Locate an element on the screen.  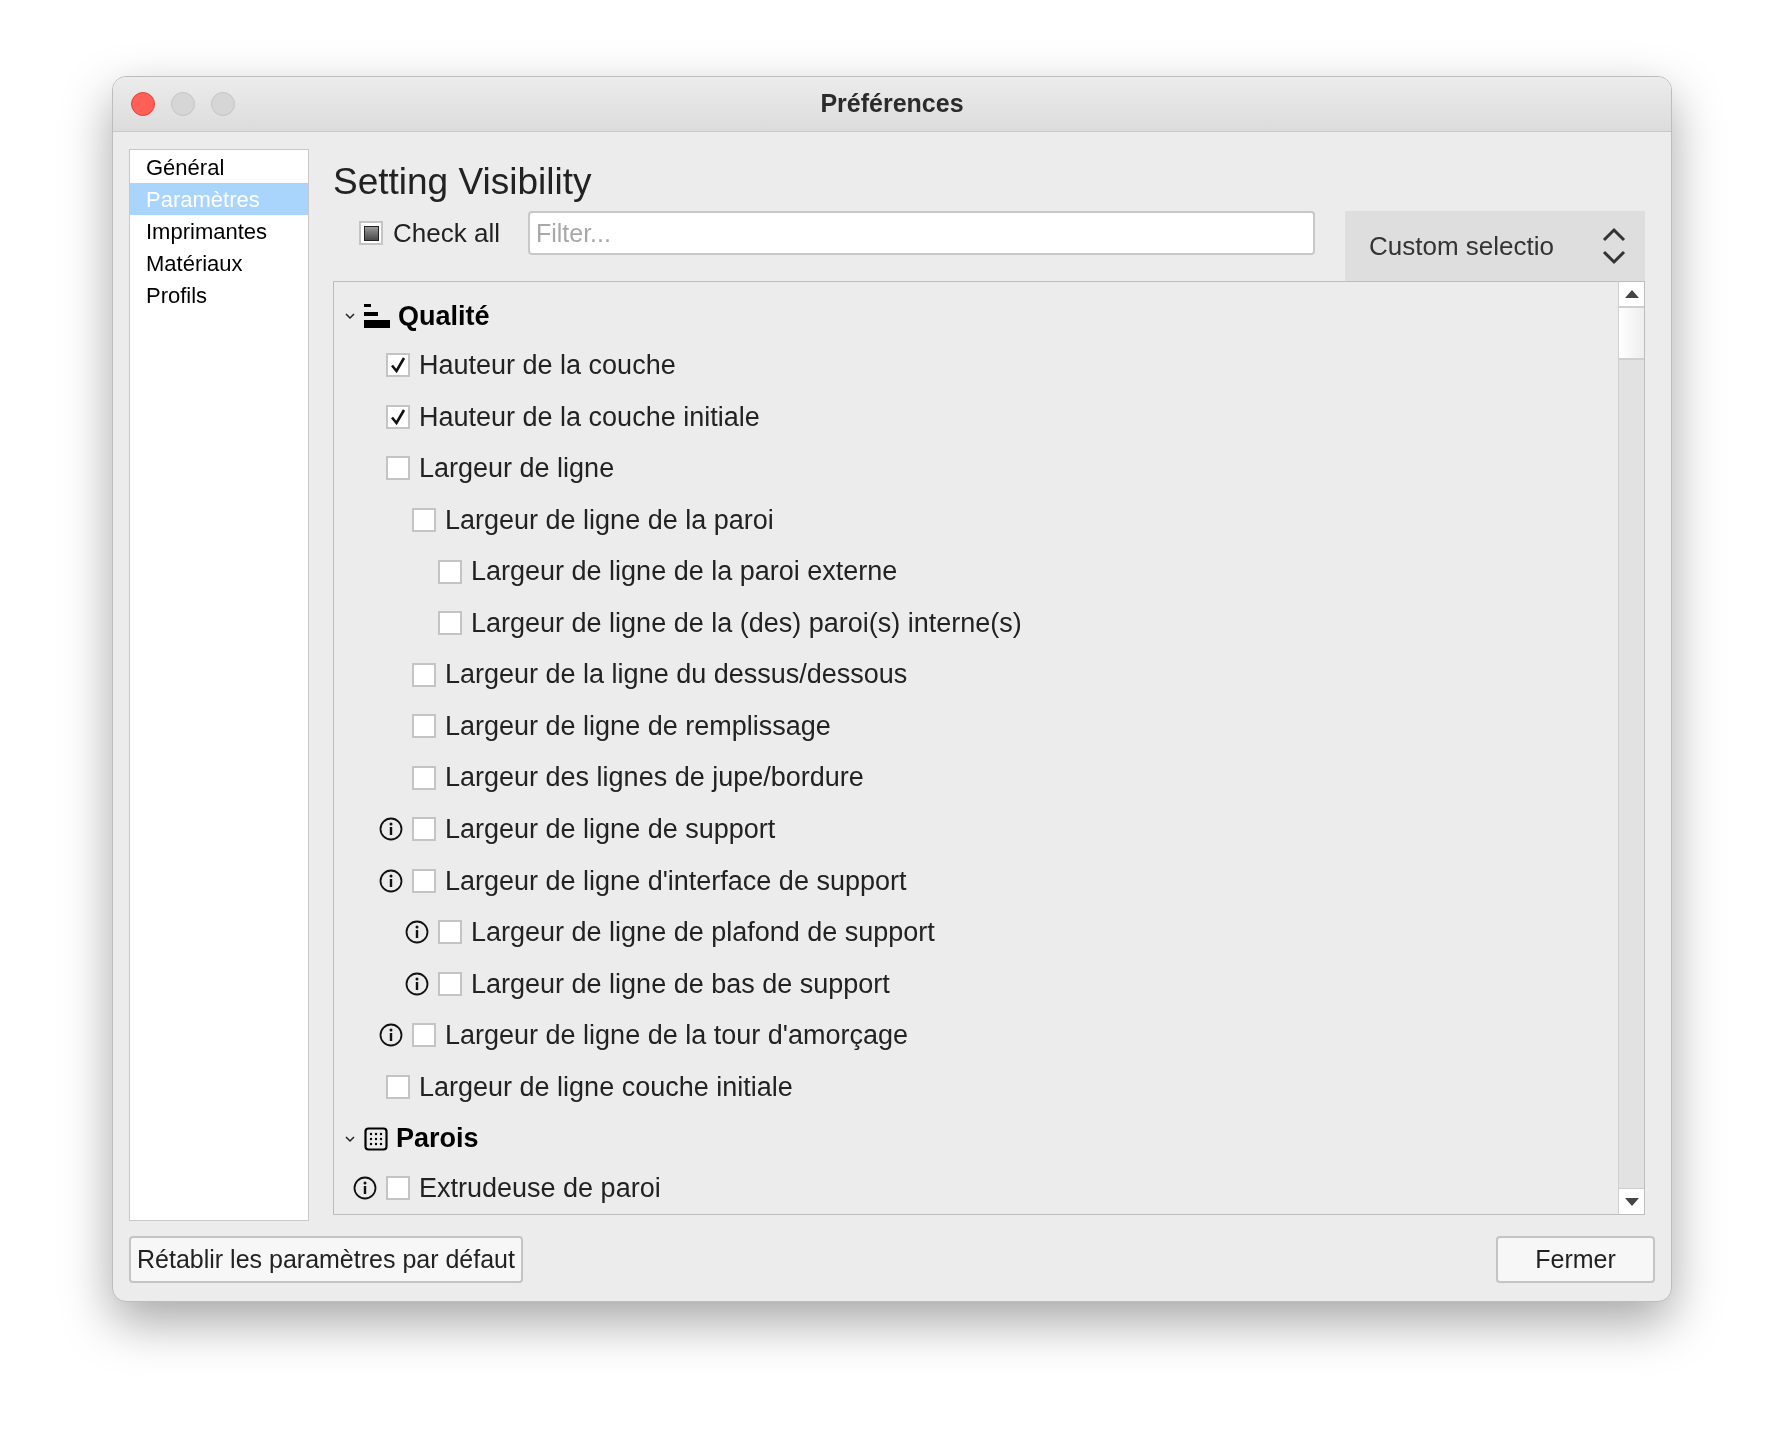
setting-label: Largeur de ligne de remplissage is located at coordinates (638, 726).